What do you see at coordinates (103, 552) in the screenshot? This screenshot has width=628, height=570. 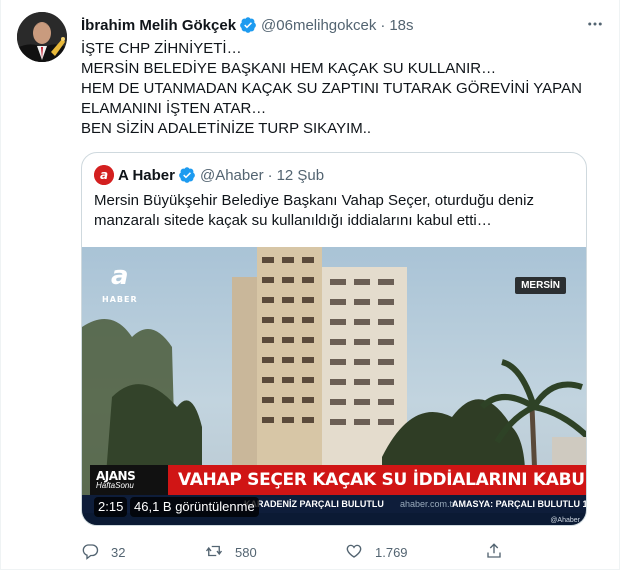 I see `reply-button: 32` at bounding box center [103, 552].